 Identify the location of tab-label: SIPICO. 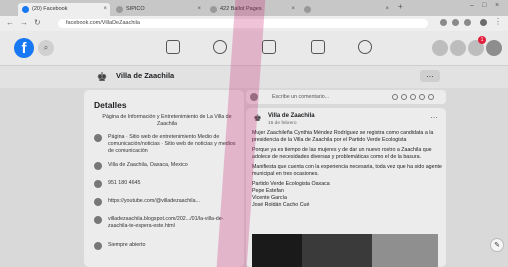
(135, 9).